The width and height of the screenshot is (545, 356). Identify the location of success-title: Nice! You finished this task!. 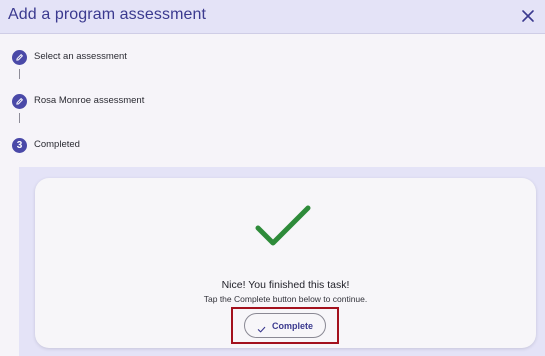
(285, 285).